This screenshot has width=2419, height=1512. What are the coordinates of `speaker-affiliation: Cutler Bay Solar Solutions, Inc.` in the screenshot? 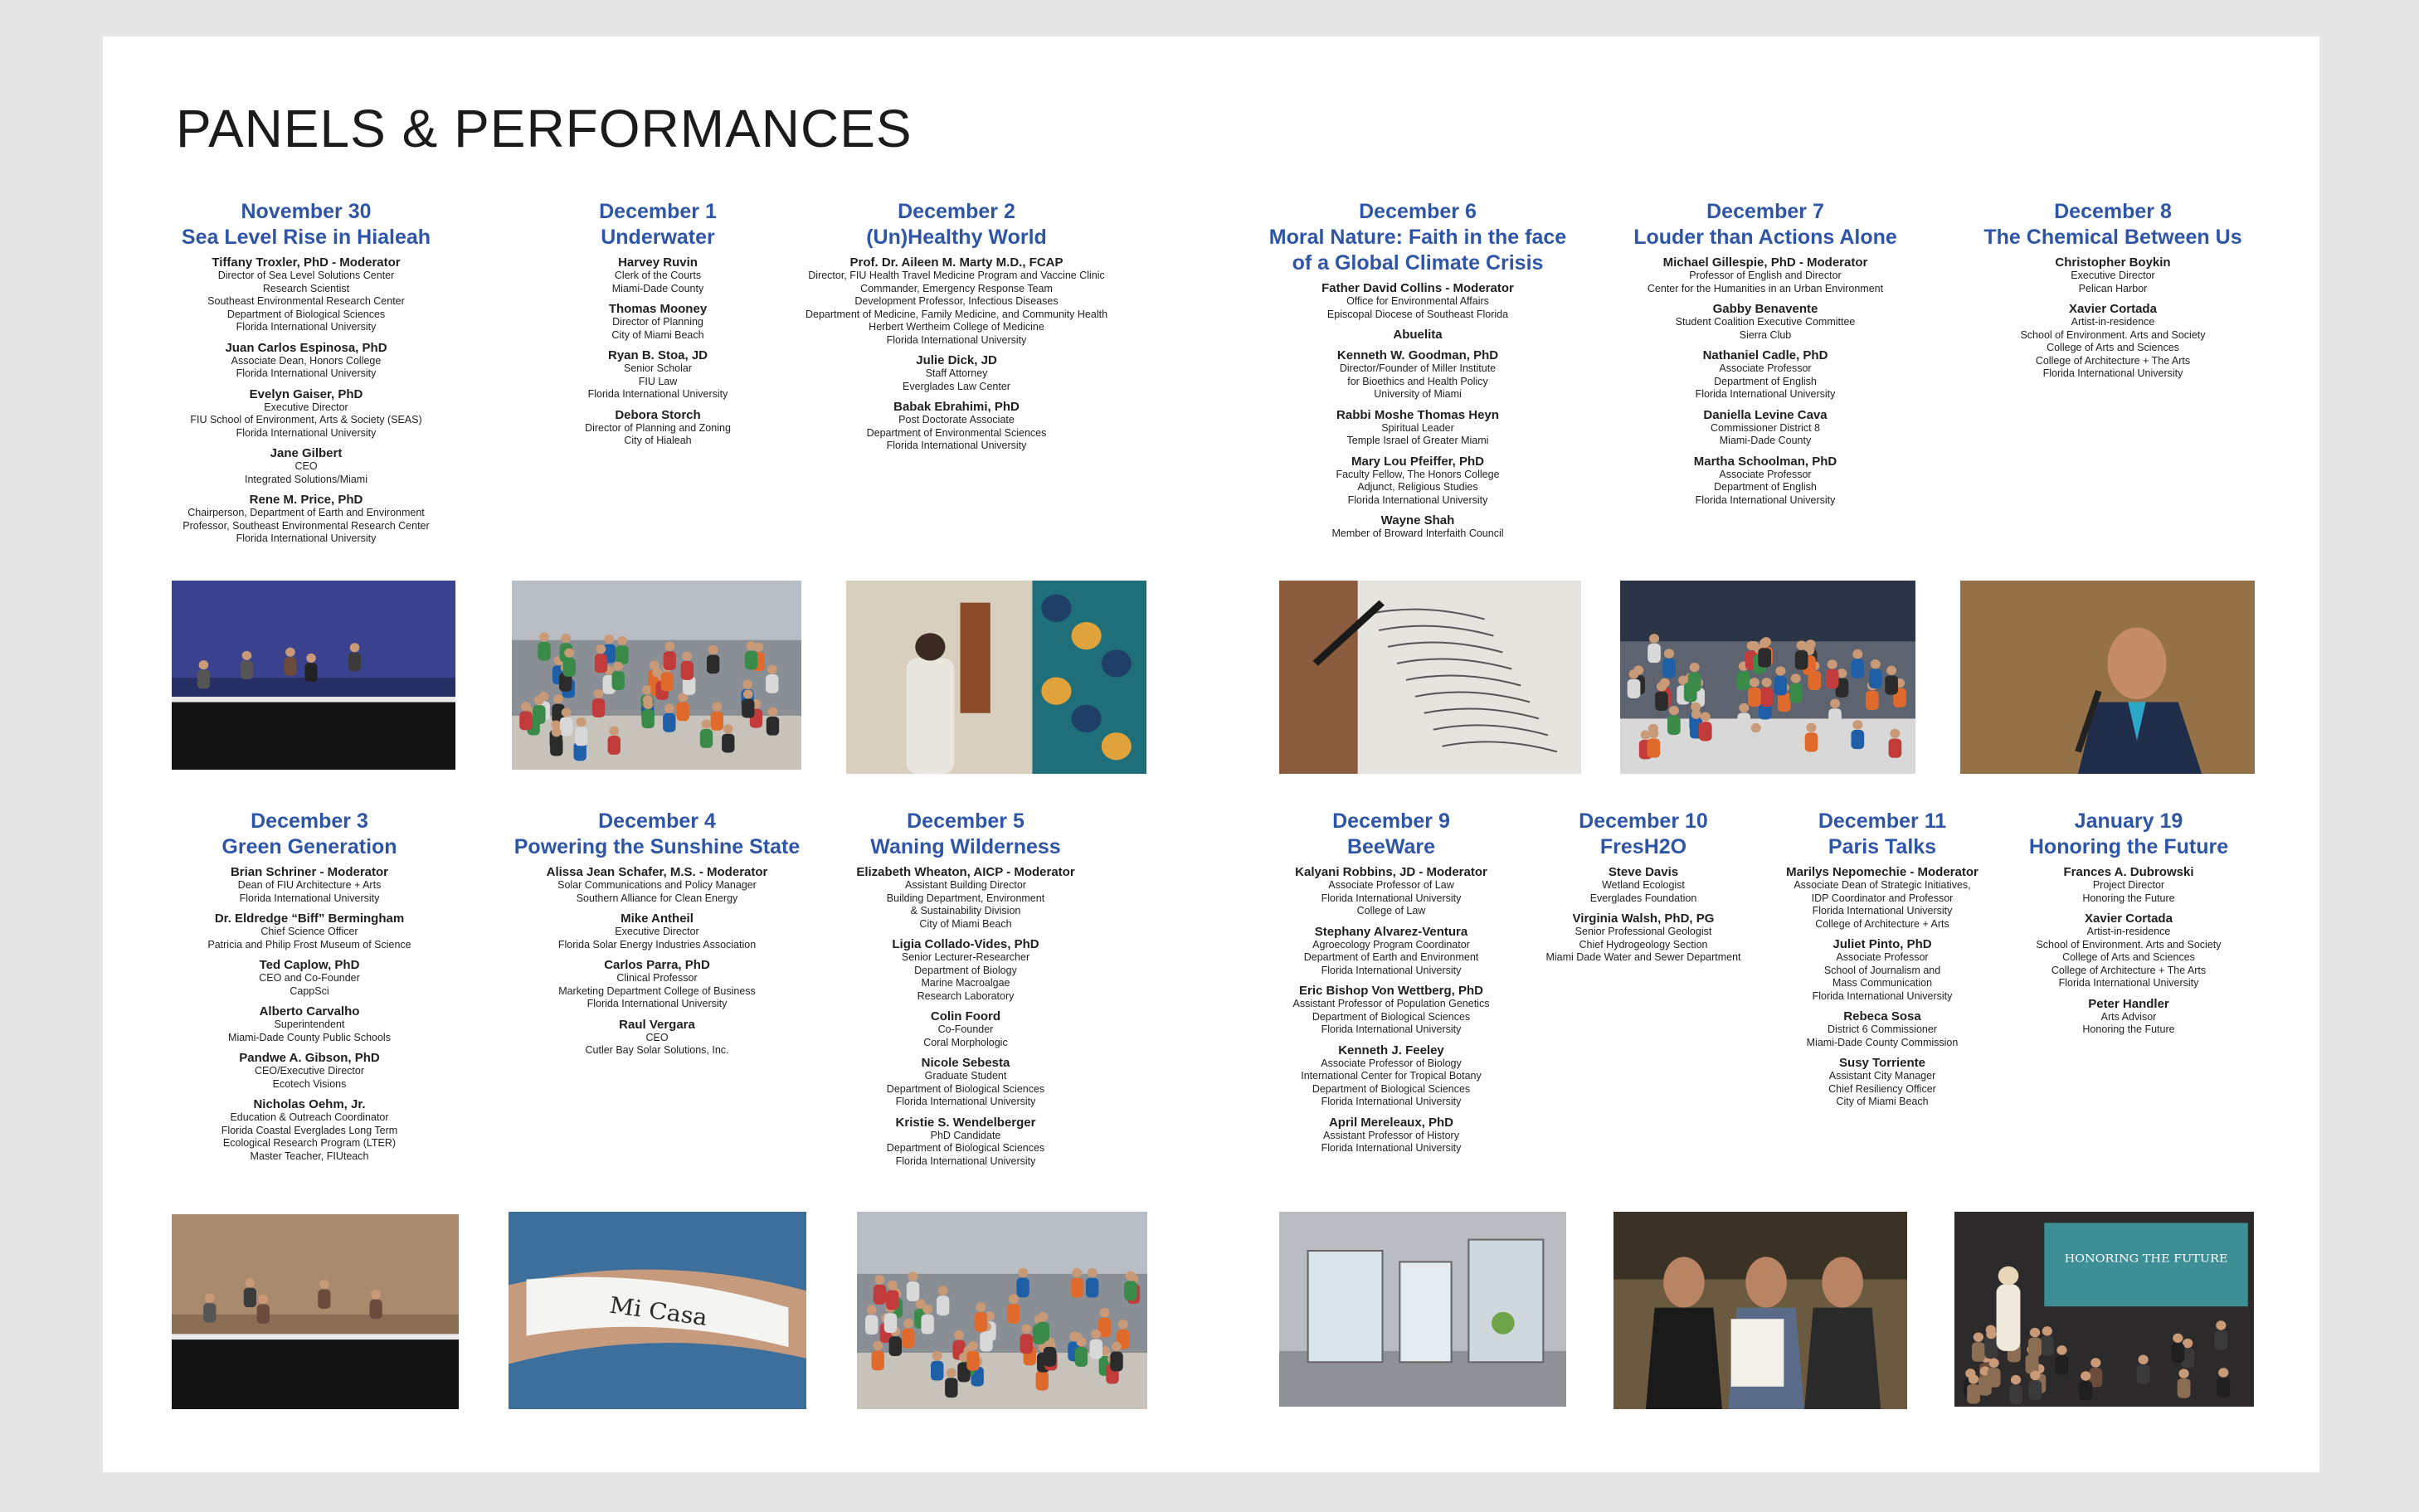 It's located at (657, 1050).